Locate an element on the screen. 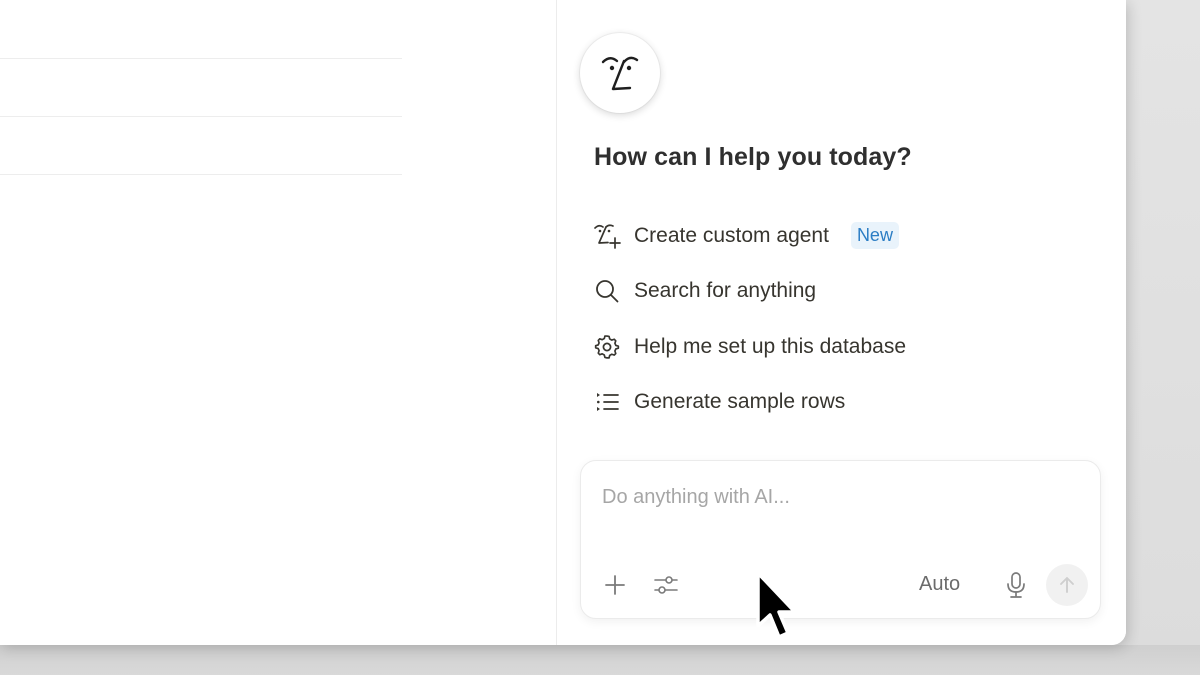 The height and width of the screenshot is (675, 1200). microphone-icon is located at coordinates (1016, 585).